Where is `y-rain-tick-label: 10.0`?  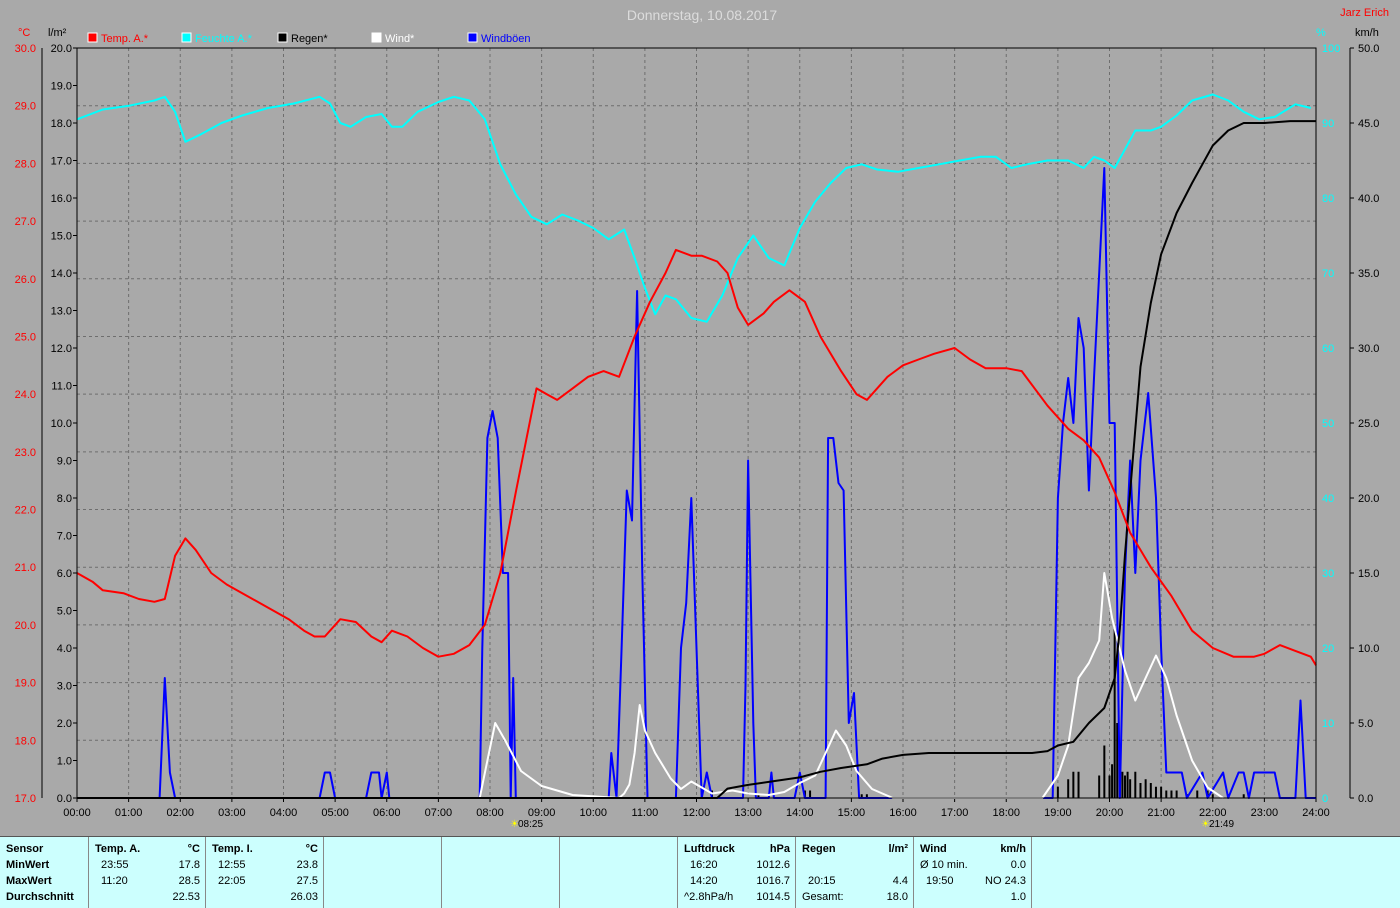 y-rain-tick-label: 10.0 is located at coordinates (61, 424).